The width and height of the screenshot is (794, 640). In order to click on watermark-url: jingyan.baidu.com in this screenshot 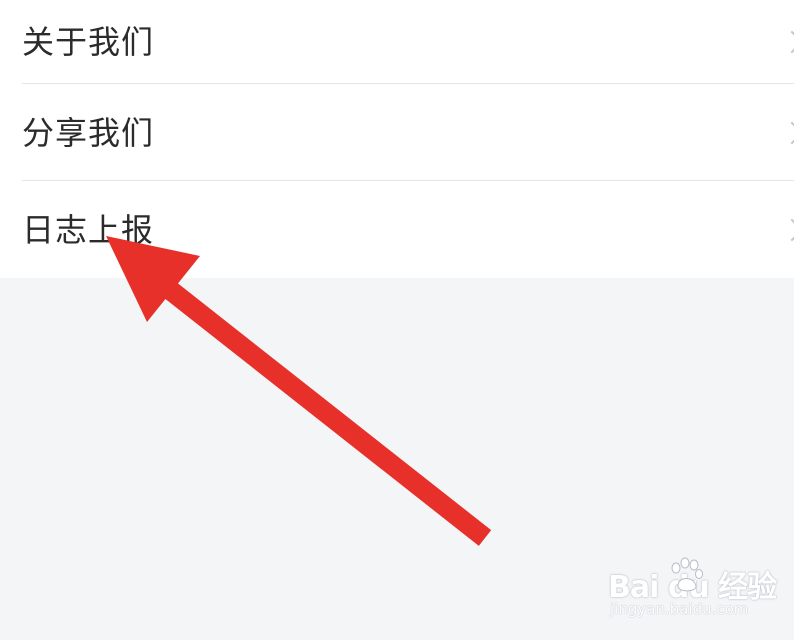, I will do `click(679, 609)`.